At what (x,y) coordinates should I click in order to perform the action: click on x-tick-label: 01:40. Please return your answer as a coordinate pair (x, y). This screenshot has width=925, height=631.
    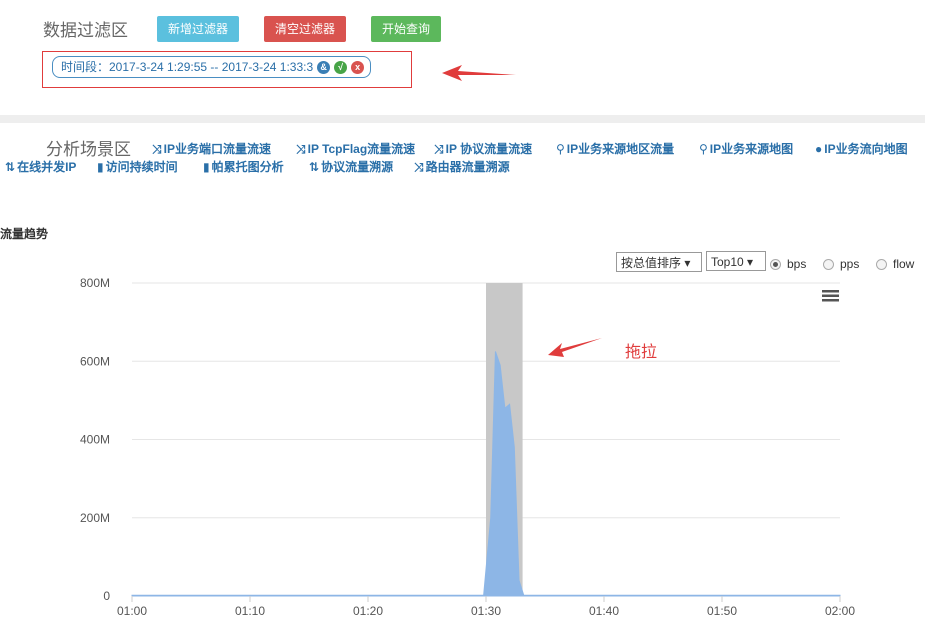
    Looking at the image, I should click on (604, 611).